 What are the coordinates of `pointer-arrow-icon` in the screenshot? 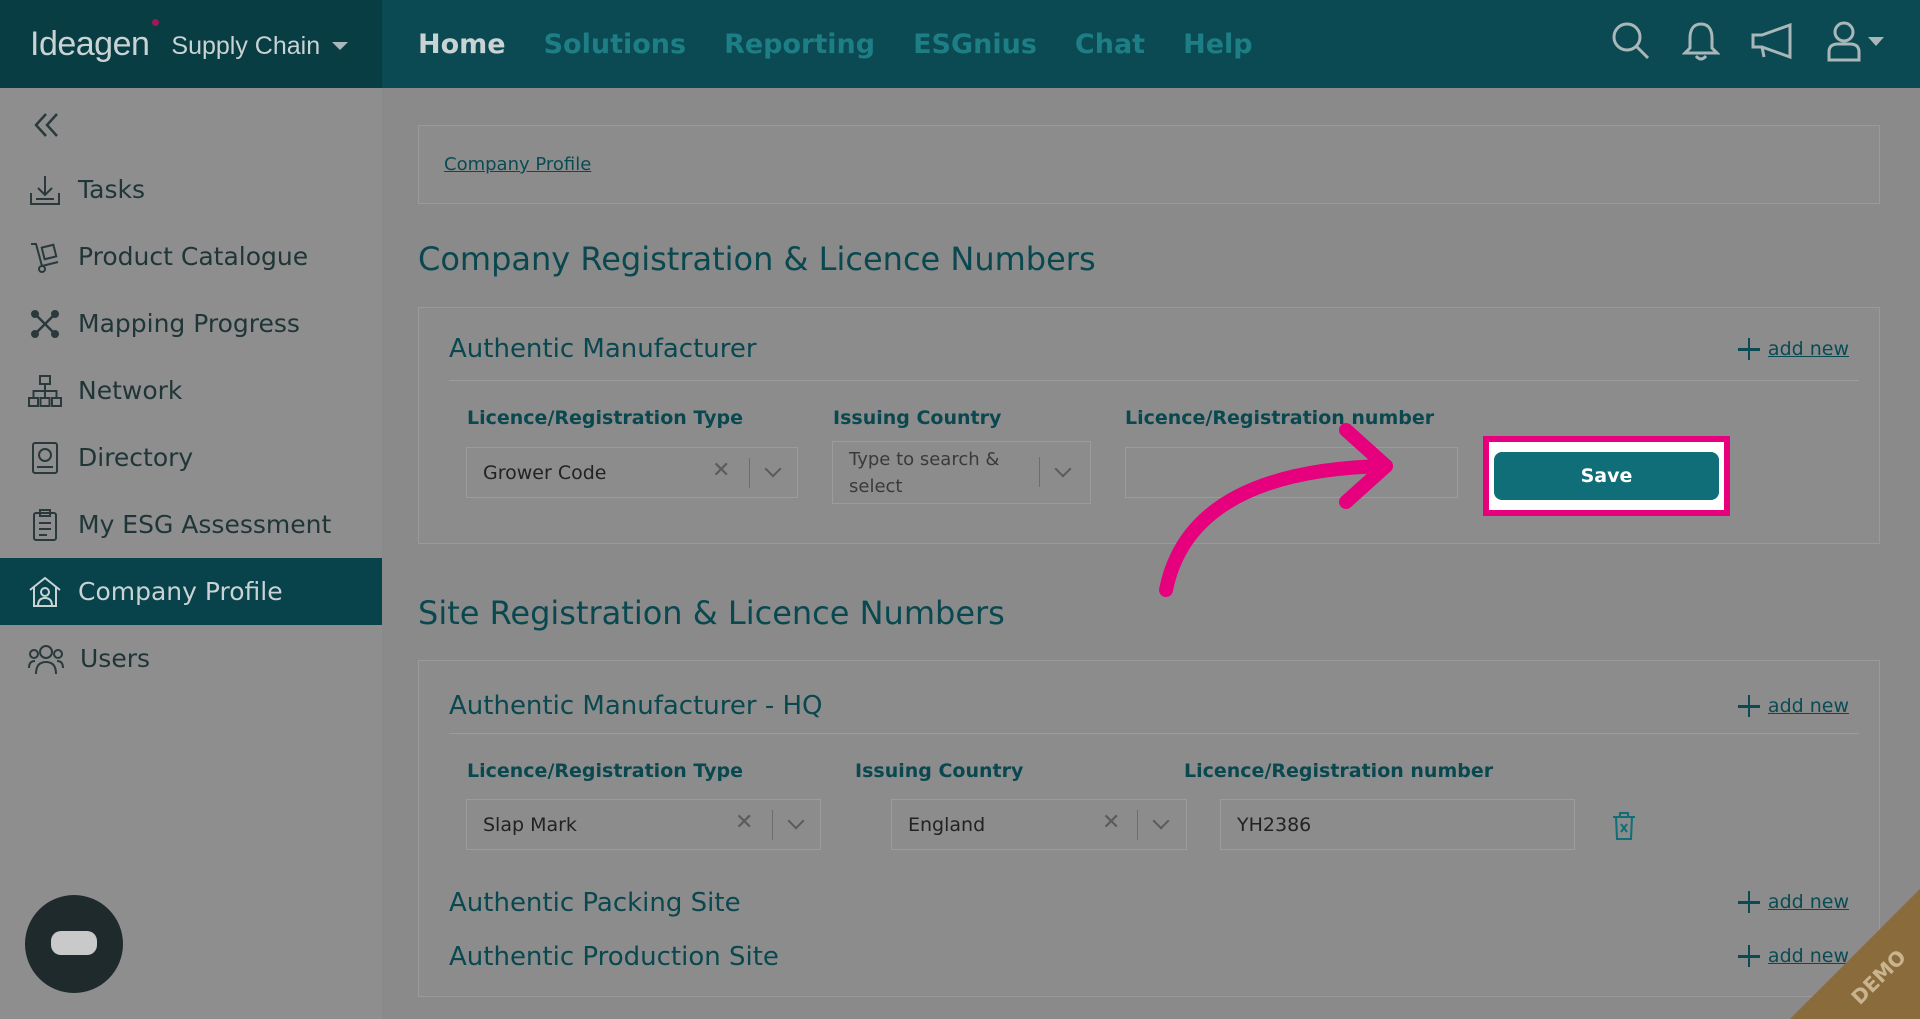 It's located at (1276, 510).